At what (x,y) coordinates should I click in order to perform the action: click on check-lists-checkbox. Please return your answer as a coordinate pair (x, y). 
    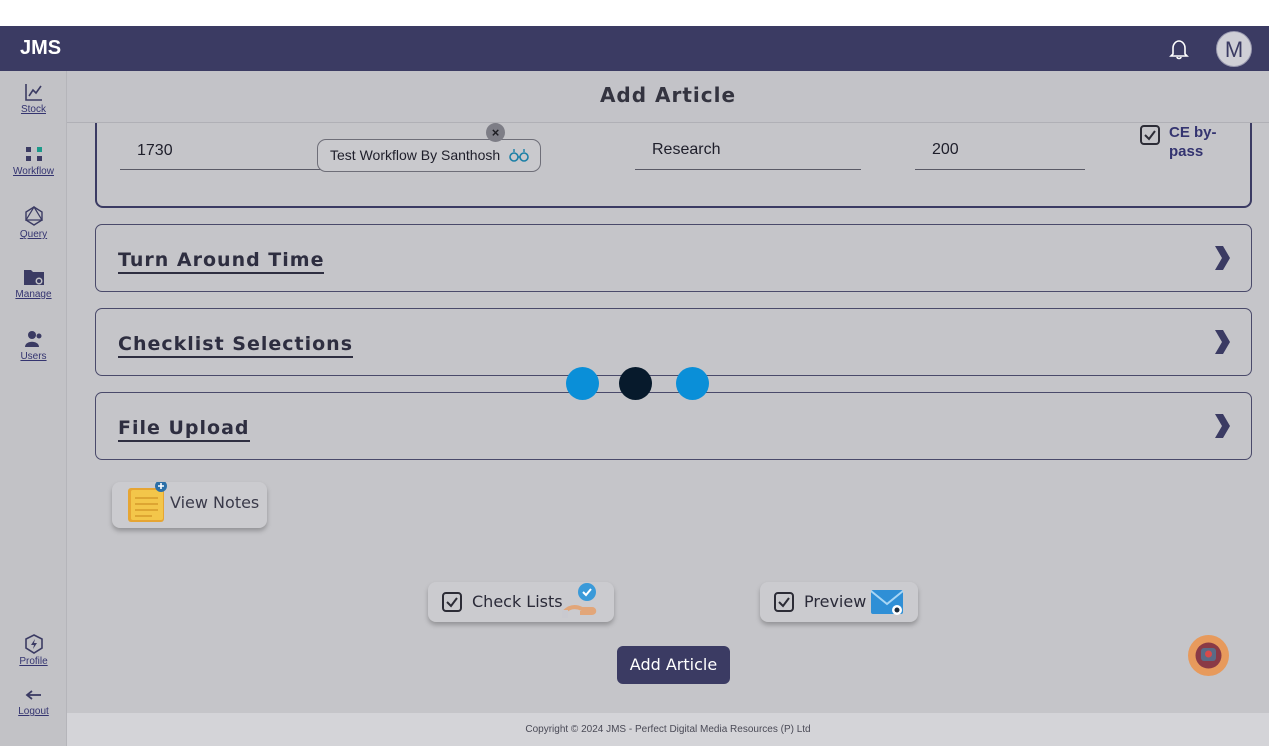
    Looking at the image, I should click on (452, 602).